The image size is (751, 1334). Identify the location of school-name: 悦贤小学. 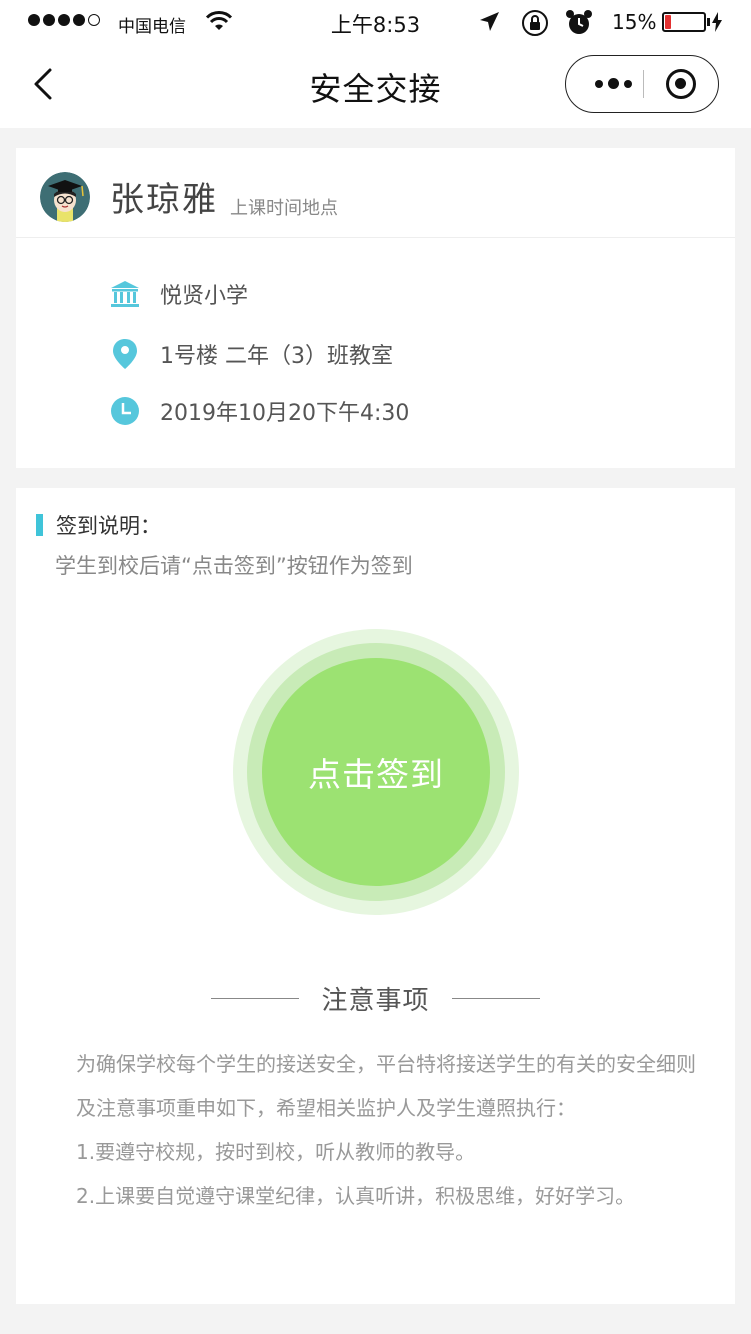
(204, 296).